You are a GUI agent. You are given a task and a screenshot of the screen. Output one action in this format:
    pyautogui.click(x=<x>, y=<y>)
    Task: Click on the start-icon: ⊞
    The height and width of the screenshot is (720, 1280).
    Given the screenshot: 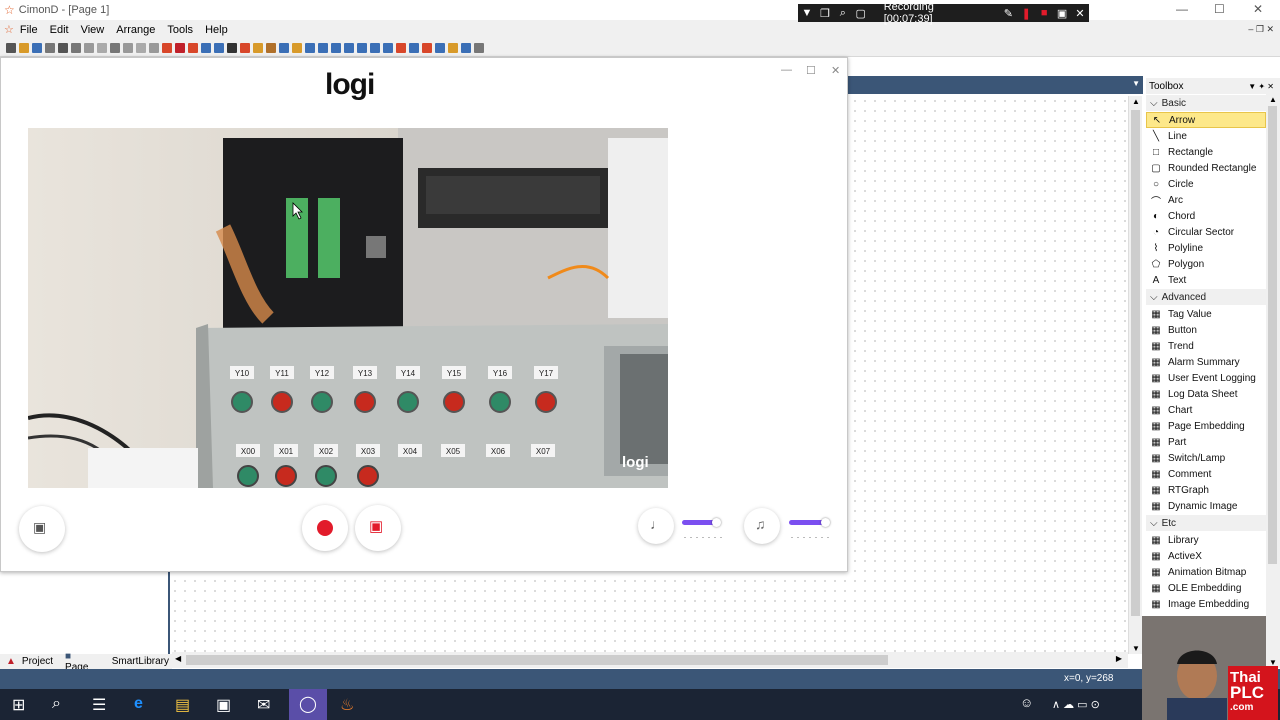 What is the action you would take?
    pyautogui.click(x=18, y=705)
    